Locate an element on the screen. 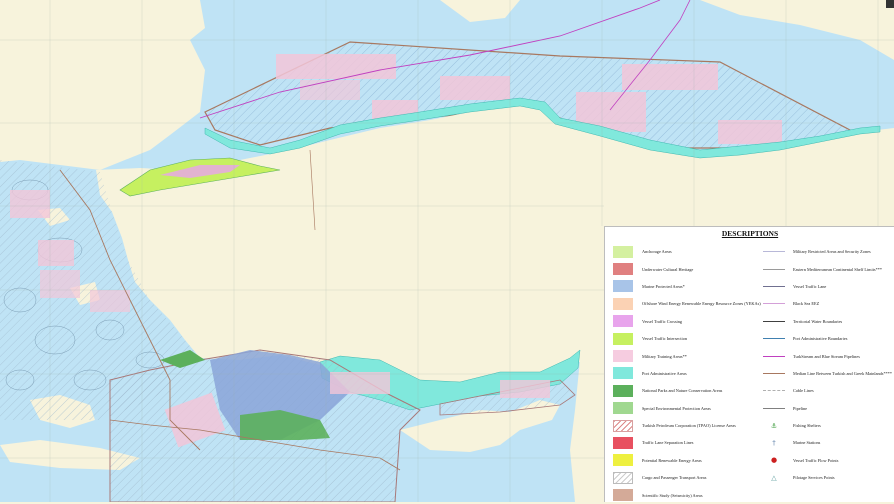  legend-item-anchorage-areas: Anchorage Areas is located at coordinates (688, 251).